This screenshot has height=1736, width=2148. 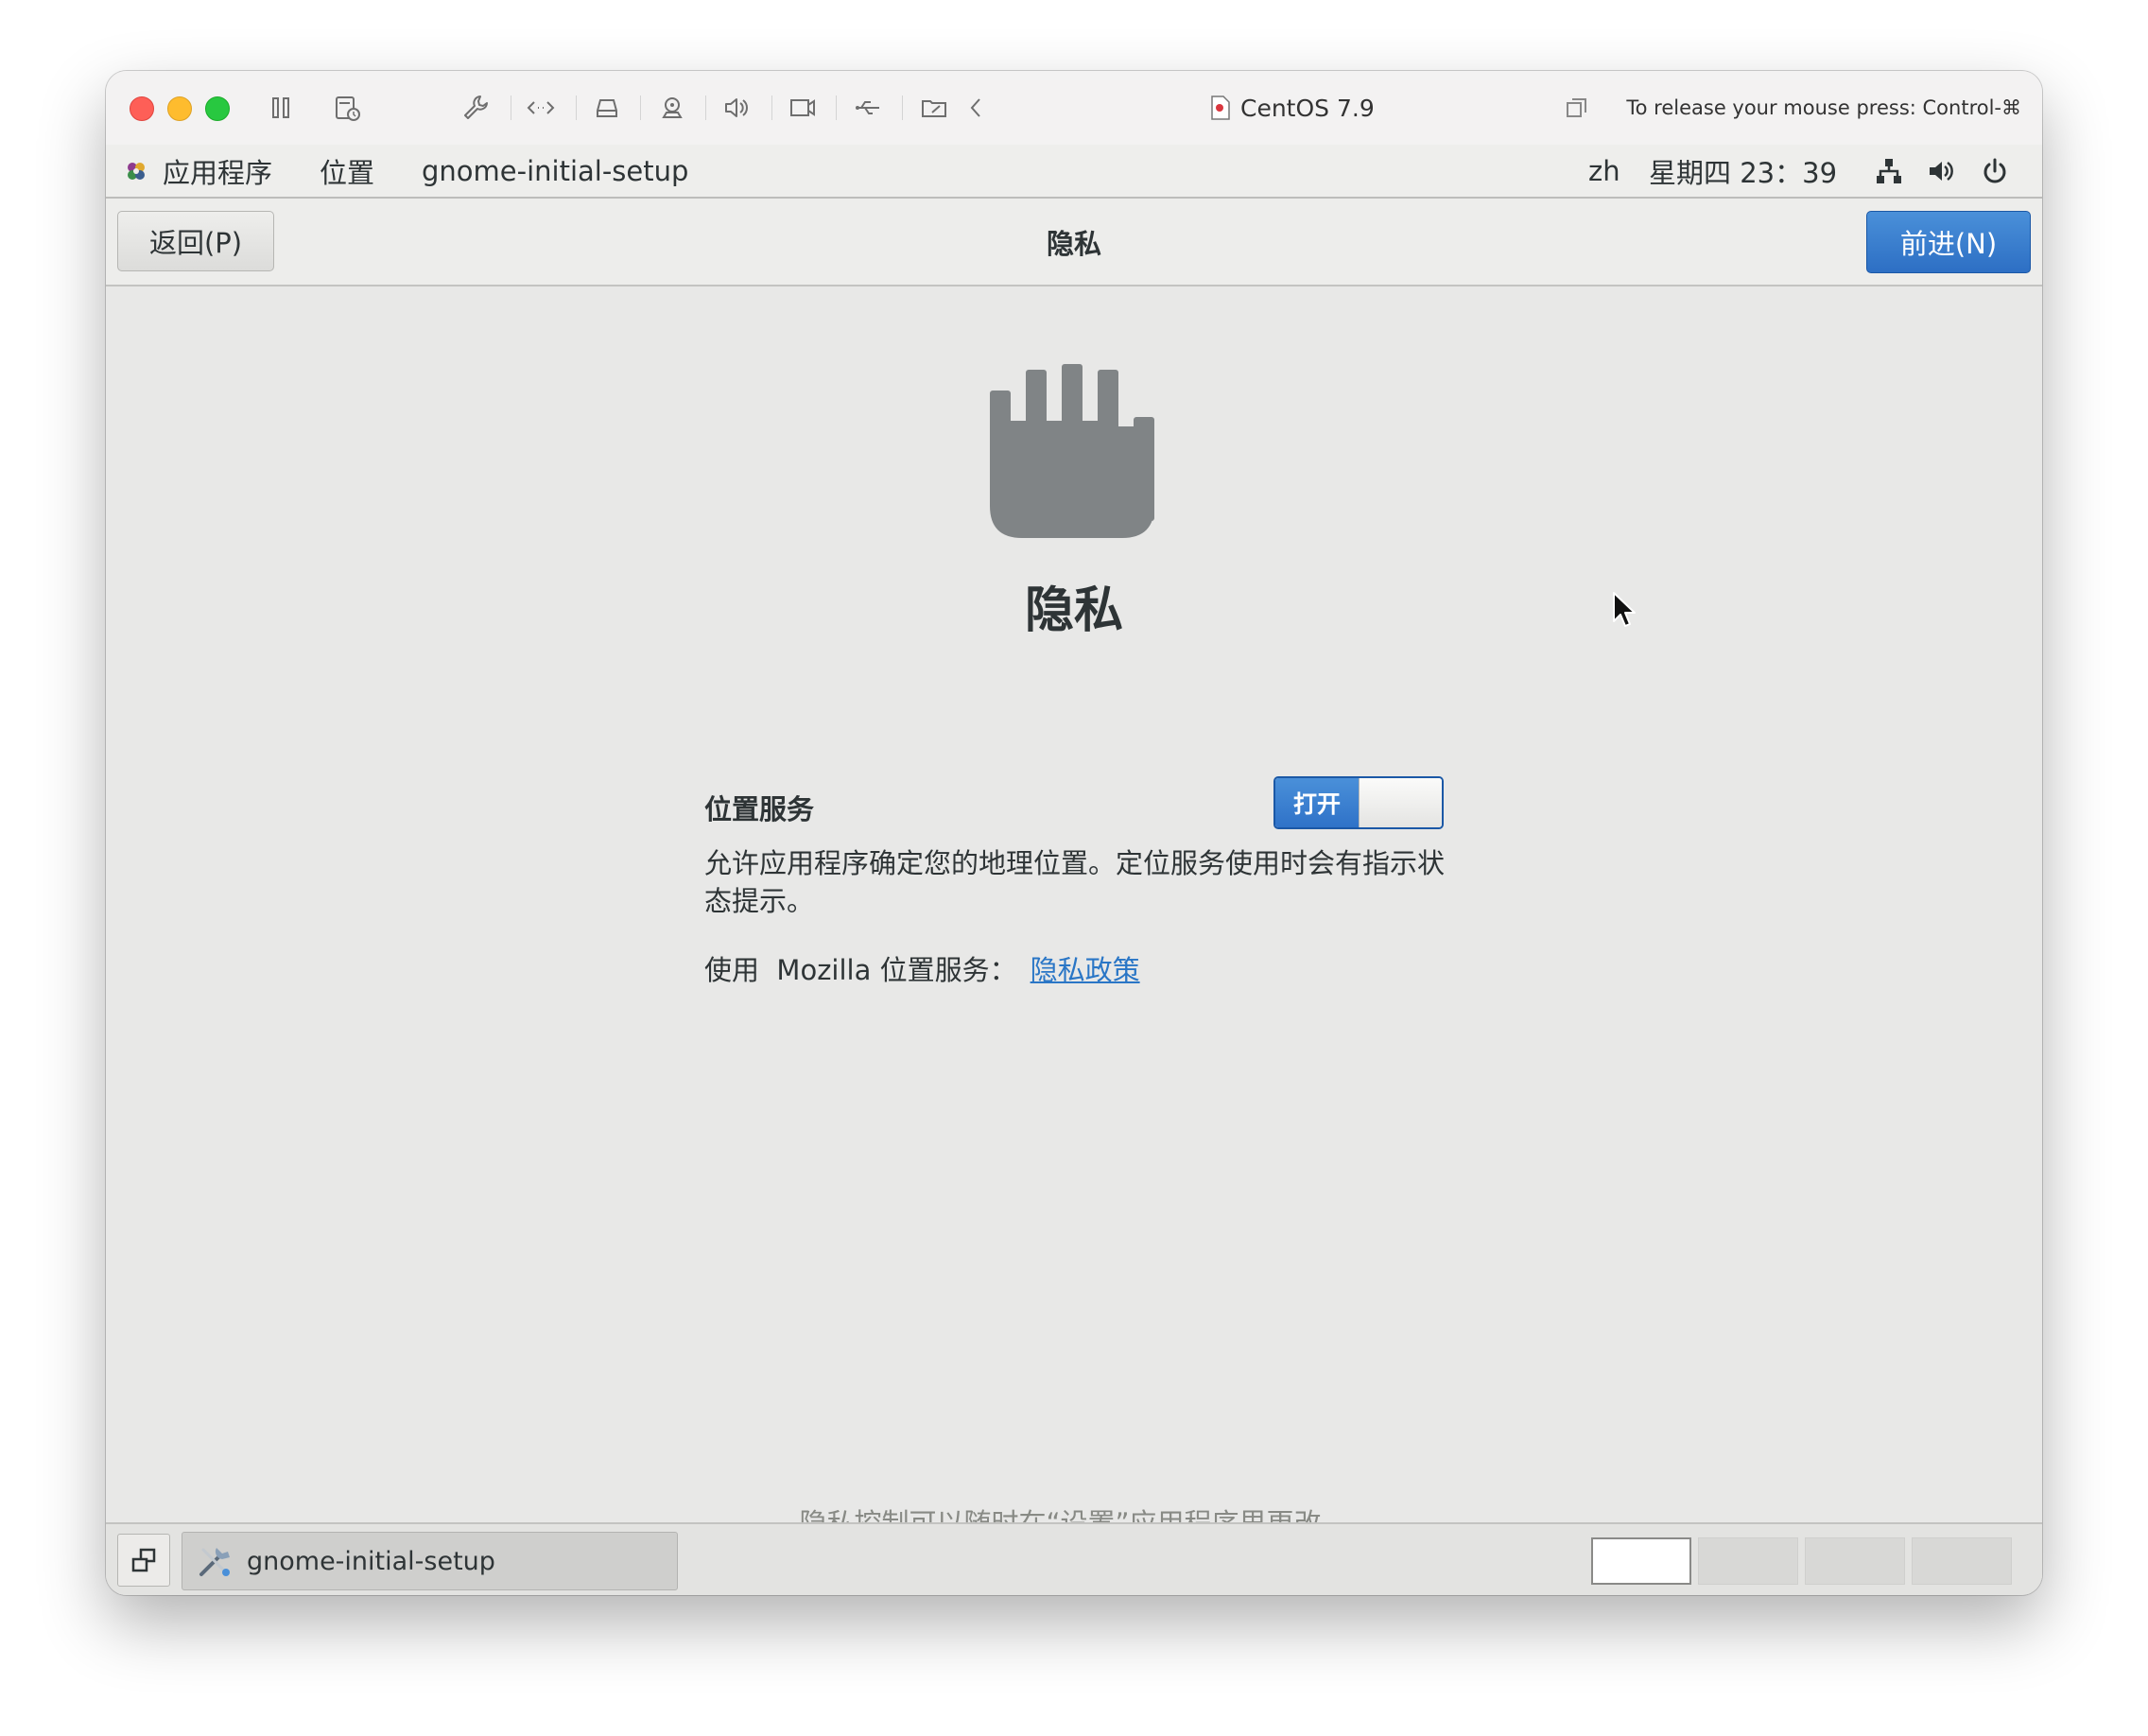 I want to click on pause-icon, so click(x=281, y=108).